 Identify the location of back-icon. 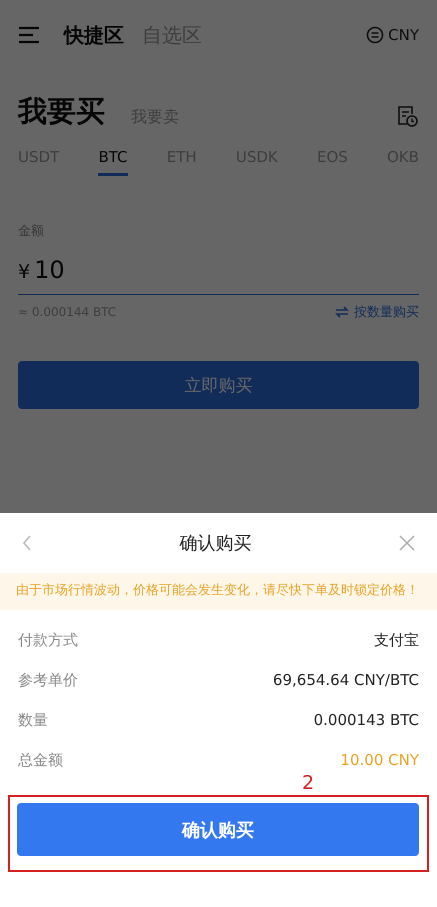
(27, 543).